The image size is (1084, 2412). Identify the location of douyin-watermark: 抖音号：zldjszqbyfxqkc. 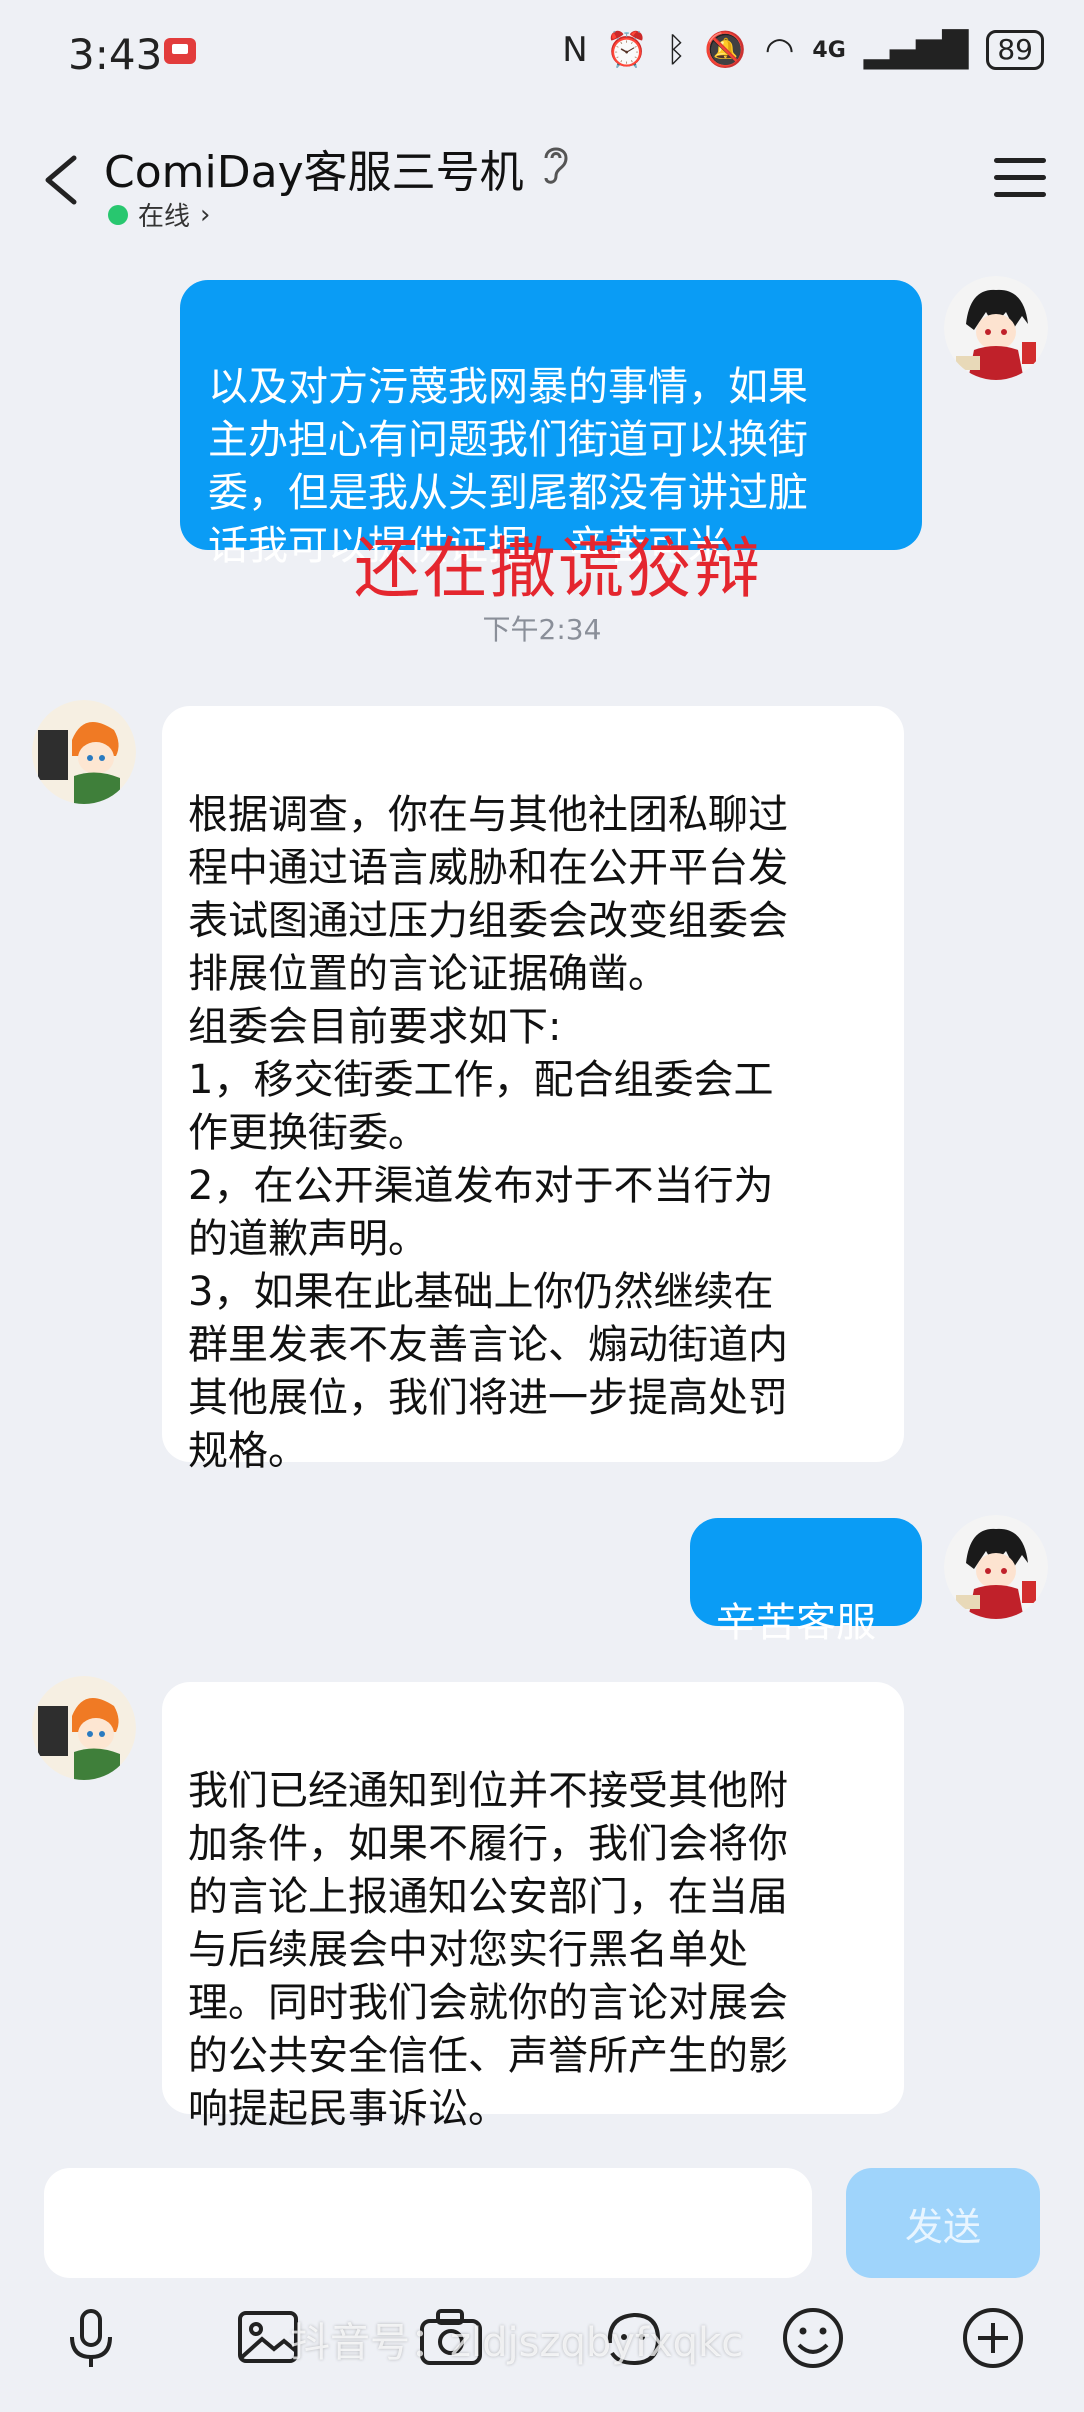
(517, 2343).